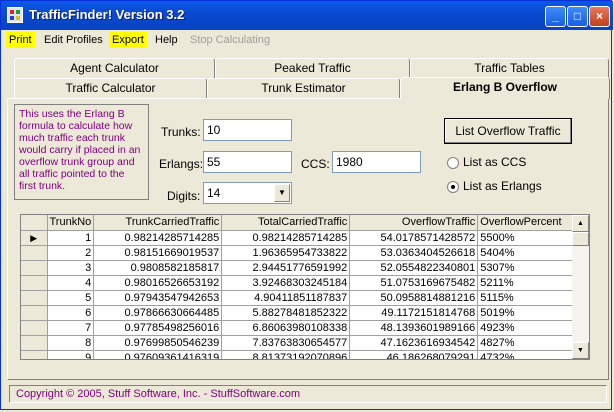  I want to click on table-cell: 51.0753169675482, so click(414, 283).